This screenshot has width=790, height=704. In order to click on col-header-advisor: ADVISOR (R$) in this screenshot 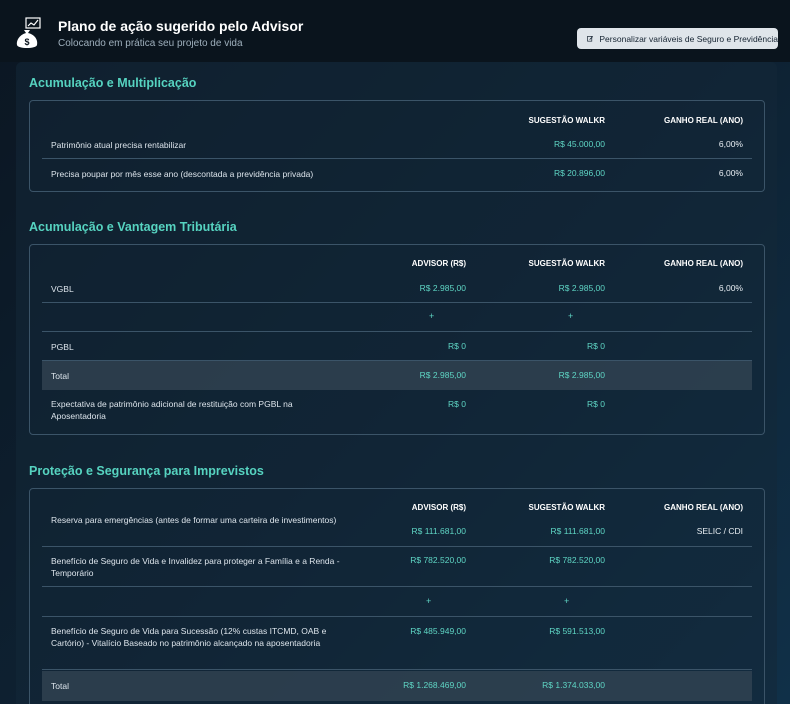, I will do `click(438, 263)`.